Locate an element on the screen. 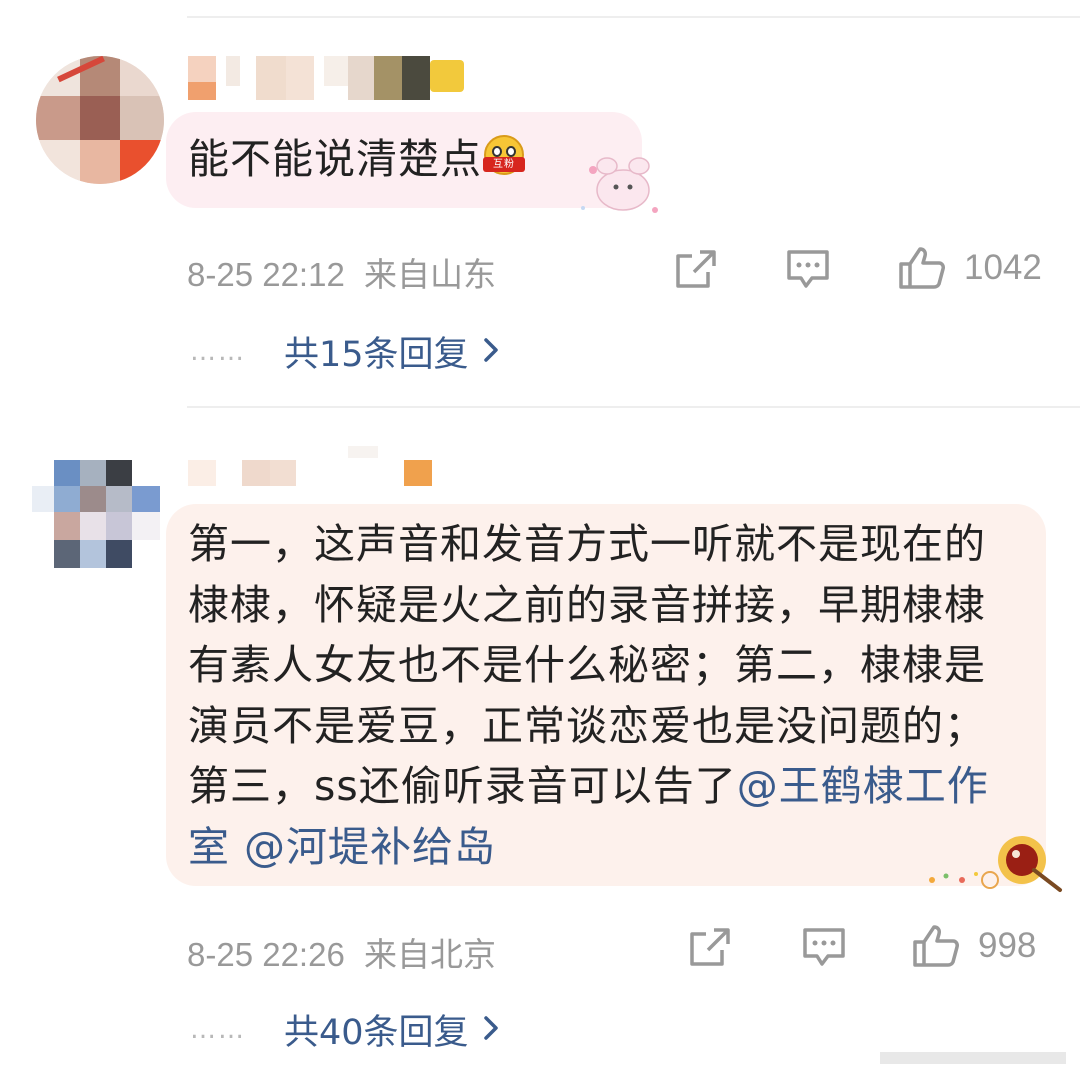 This screenshot has width=1080, height=1083. hugging-face-emoji: 互粉 is located at coordinates (504, 155).